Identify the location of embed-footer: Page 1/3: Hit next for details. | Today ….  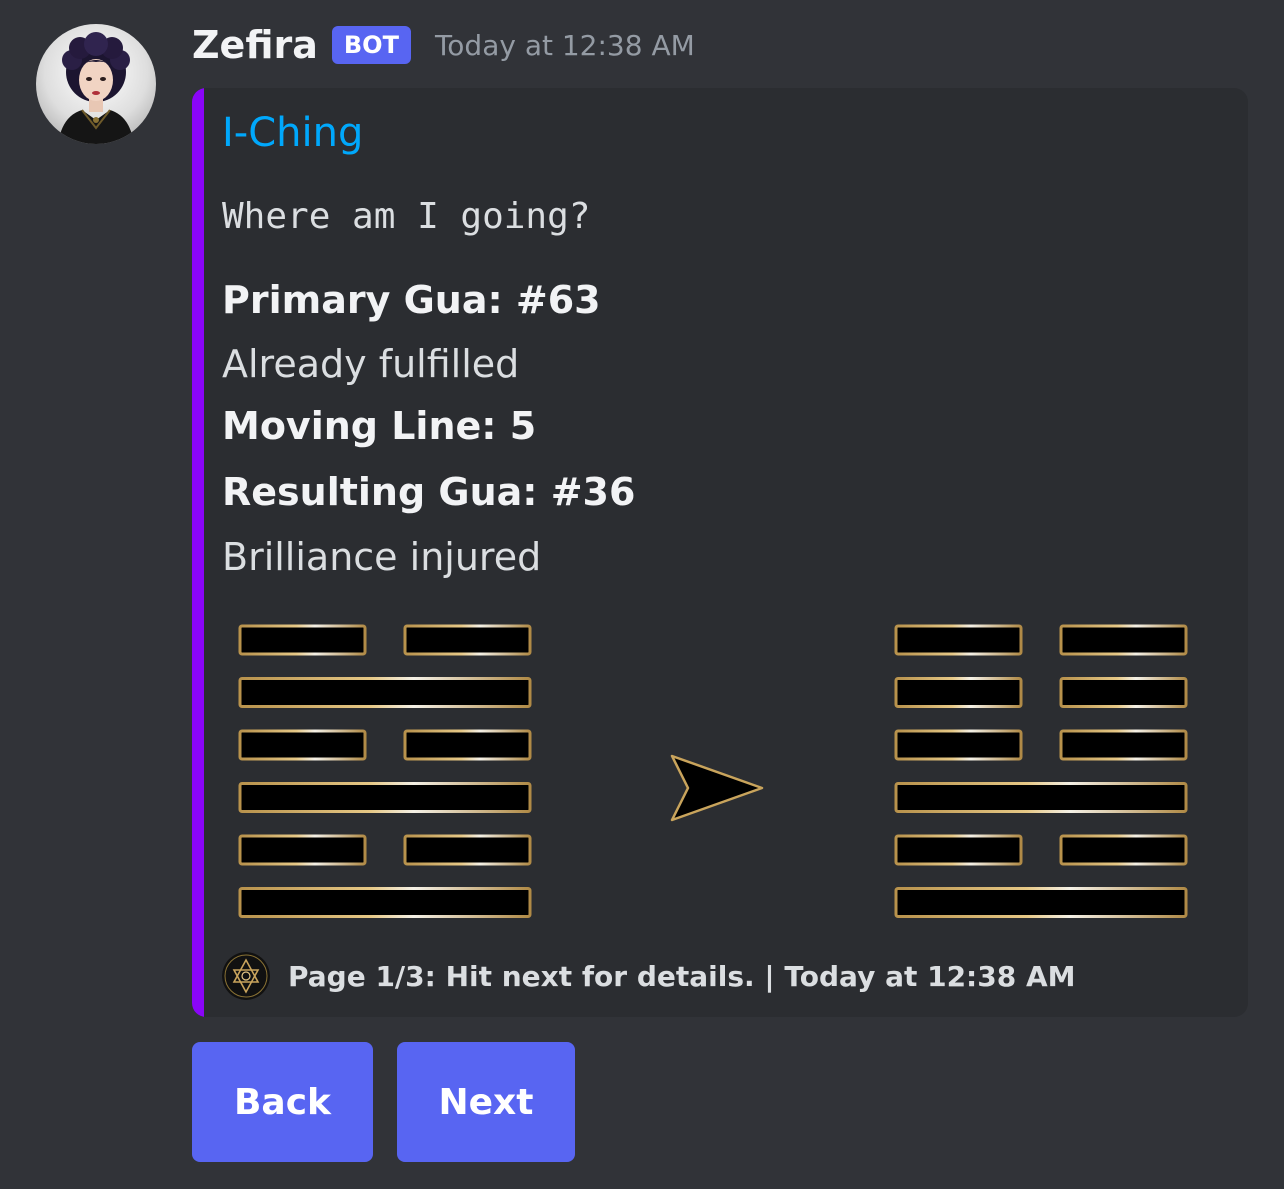
(649, 976).